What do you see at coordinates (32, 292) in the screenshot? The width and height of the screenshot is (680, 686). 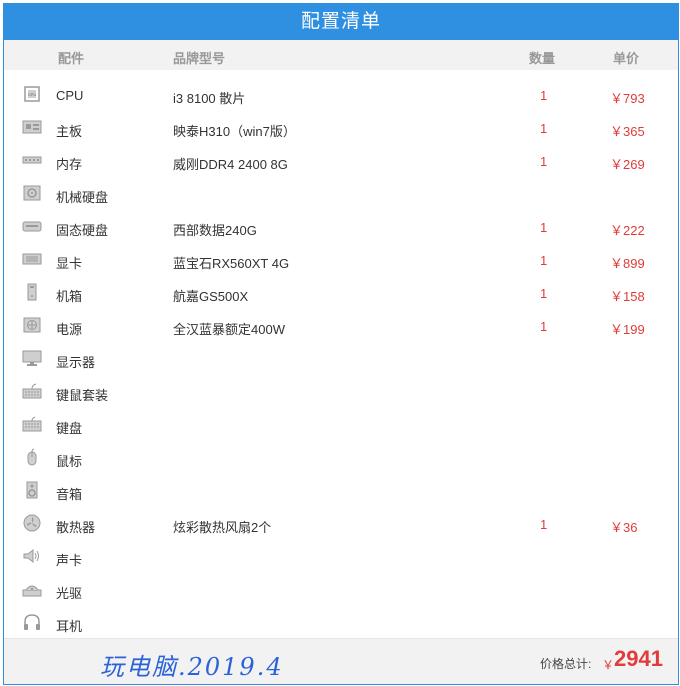 I see `case-icon` at bounding box center [32, 292].